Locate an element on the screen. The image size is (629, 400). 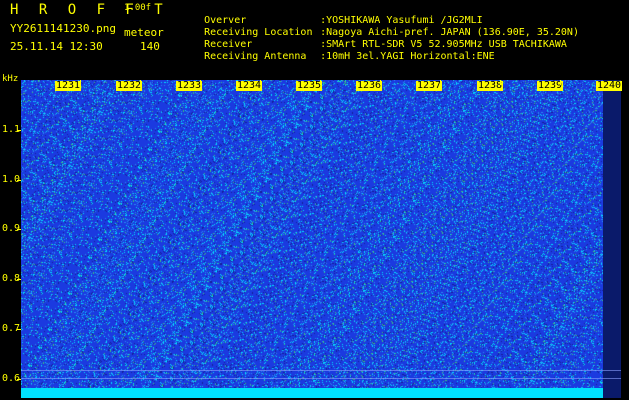
meta-key: Receiving Antenna is located at coordinates (255, 56).